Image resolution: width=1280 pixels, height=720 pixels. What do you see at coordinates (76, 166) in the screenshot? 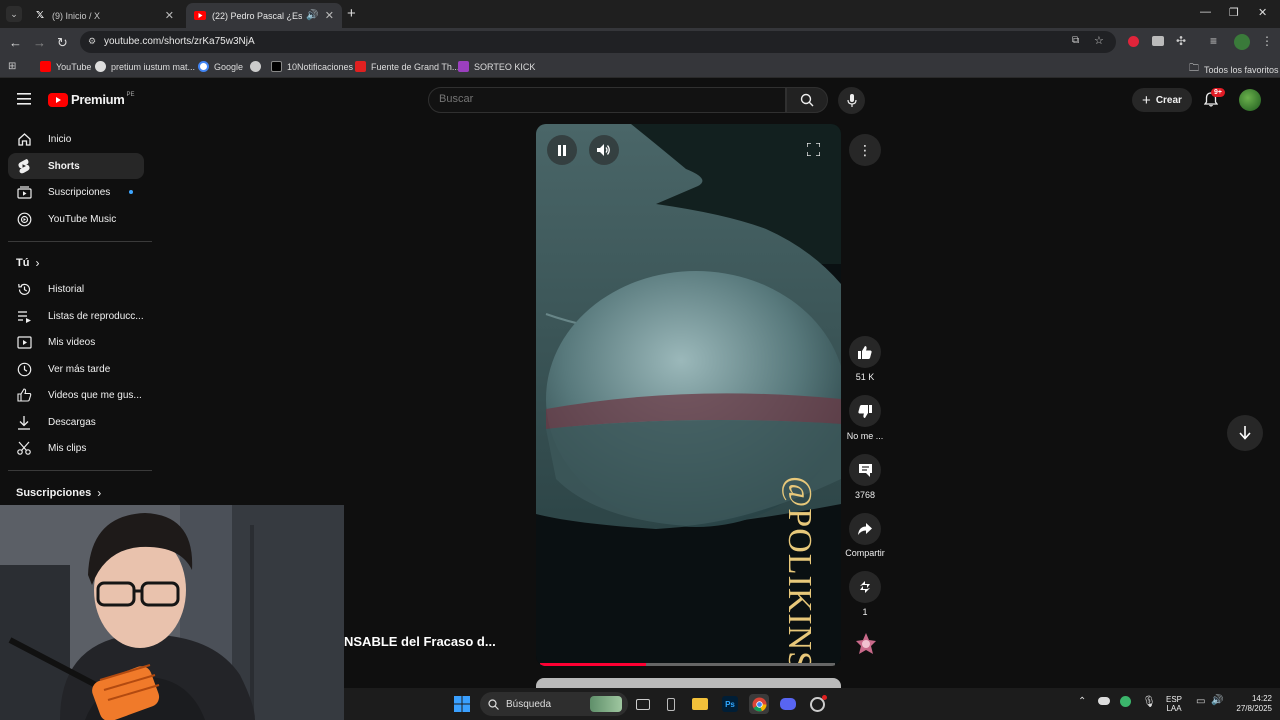
I see `sidebar-item-shorts: Shorts` at bounding box center [76, 166].